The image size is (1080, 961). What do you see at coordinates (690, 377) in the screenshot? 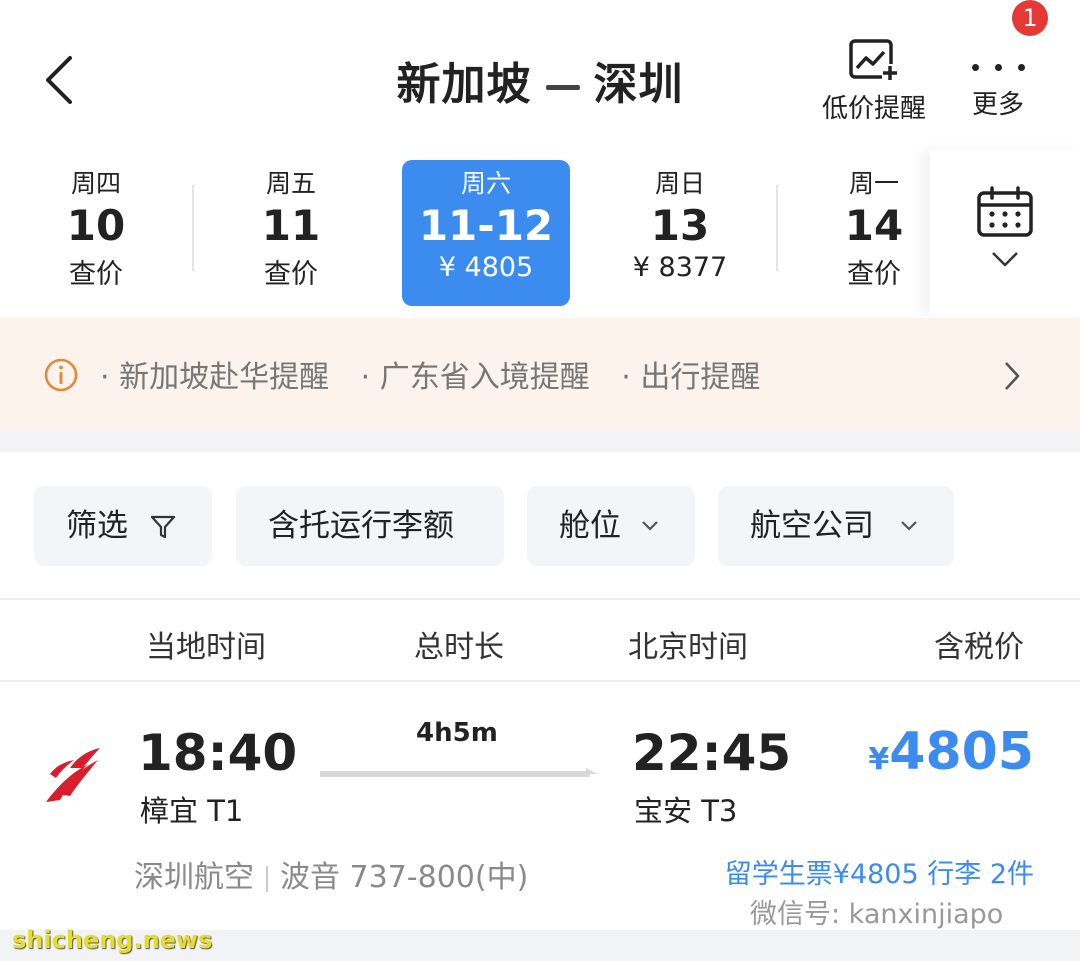
I see `notice-item-travel: · 出行提醒` at bounding box center [690, 377].